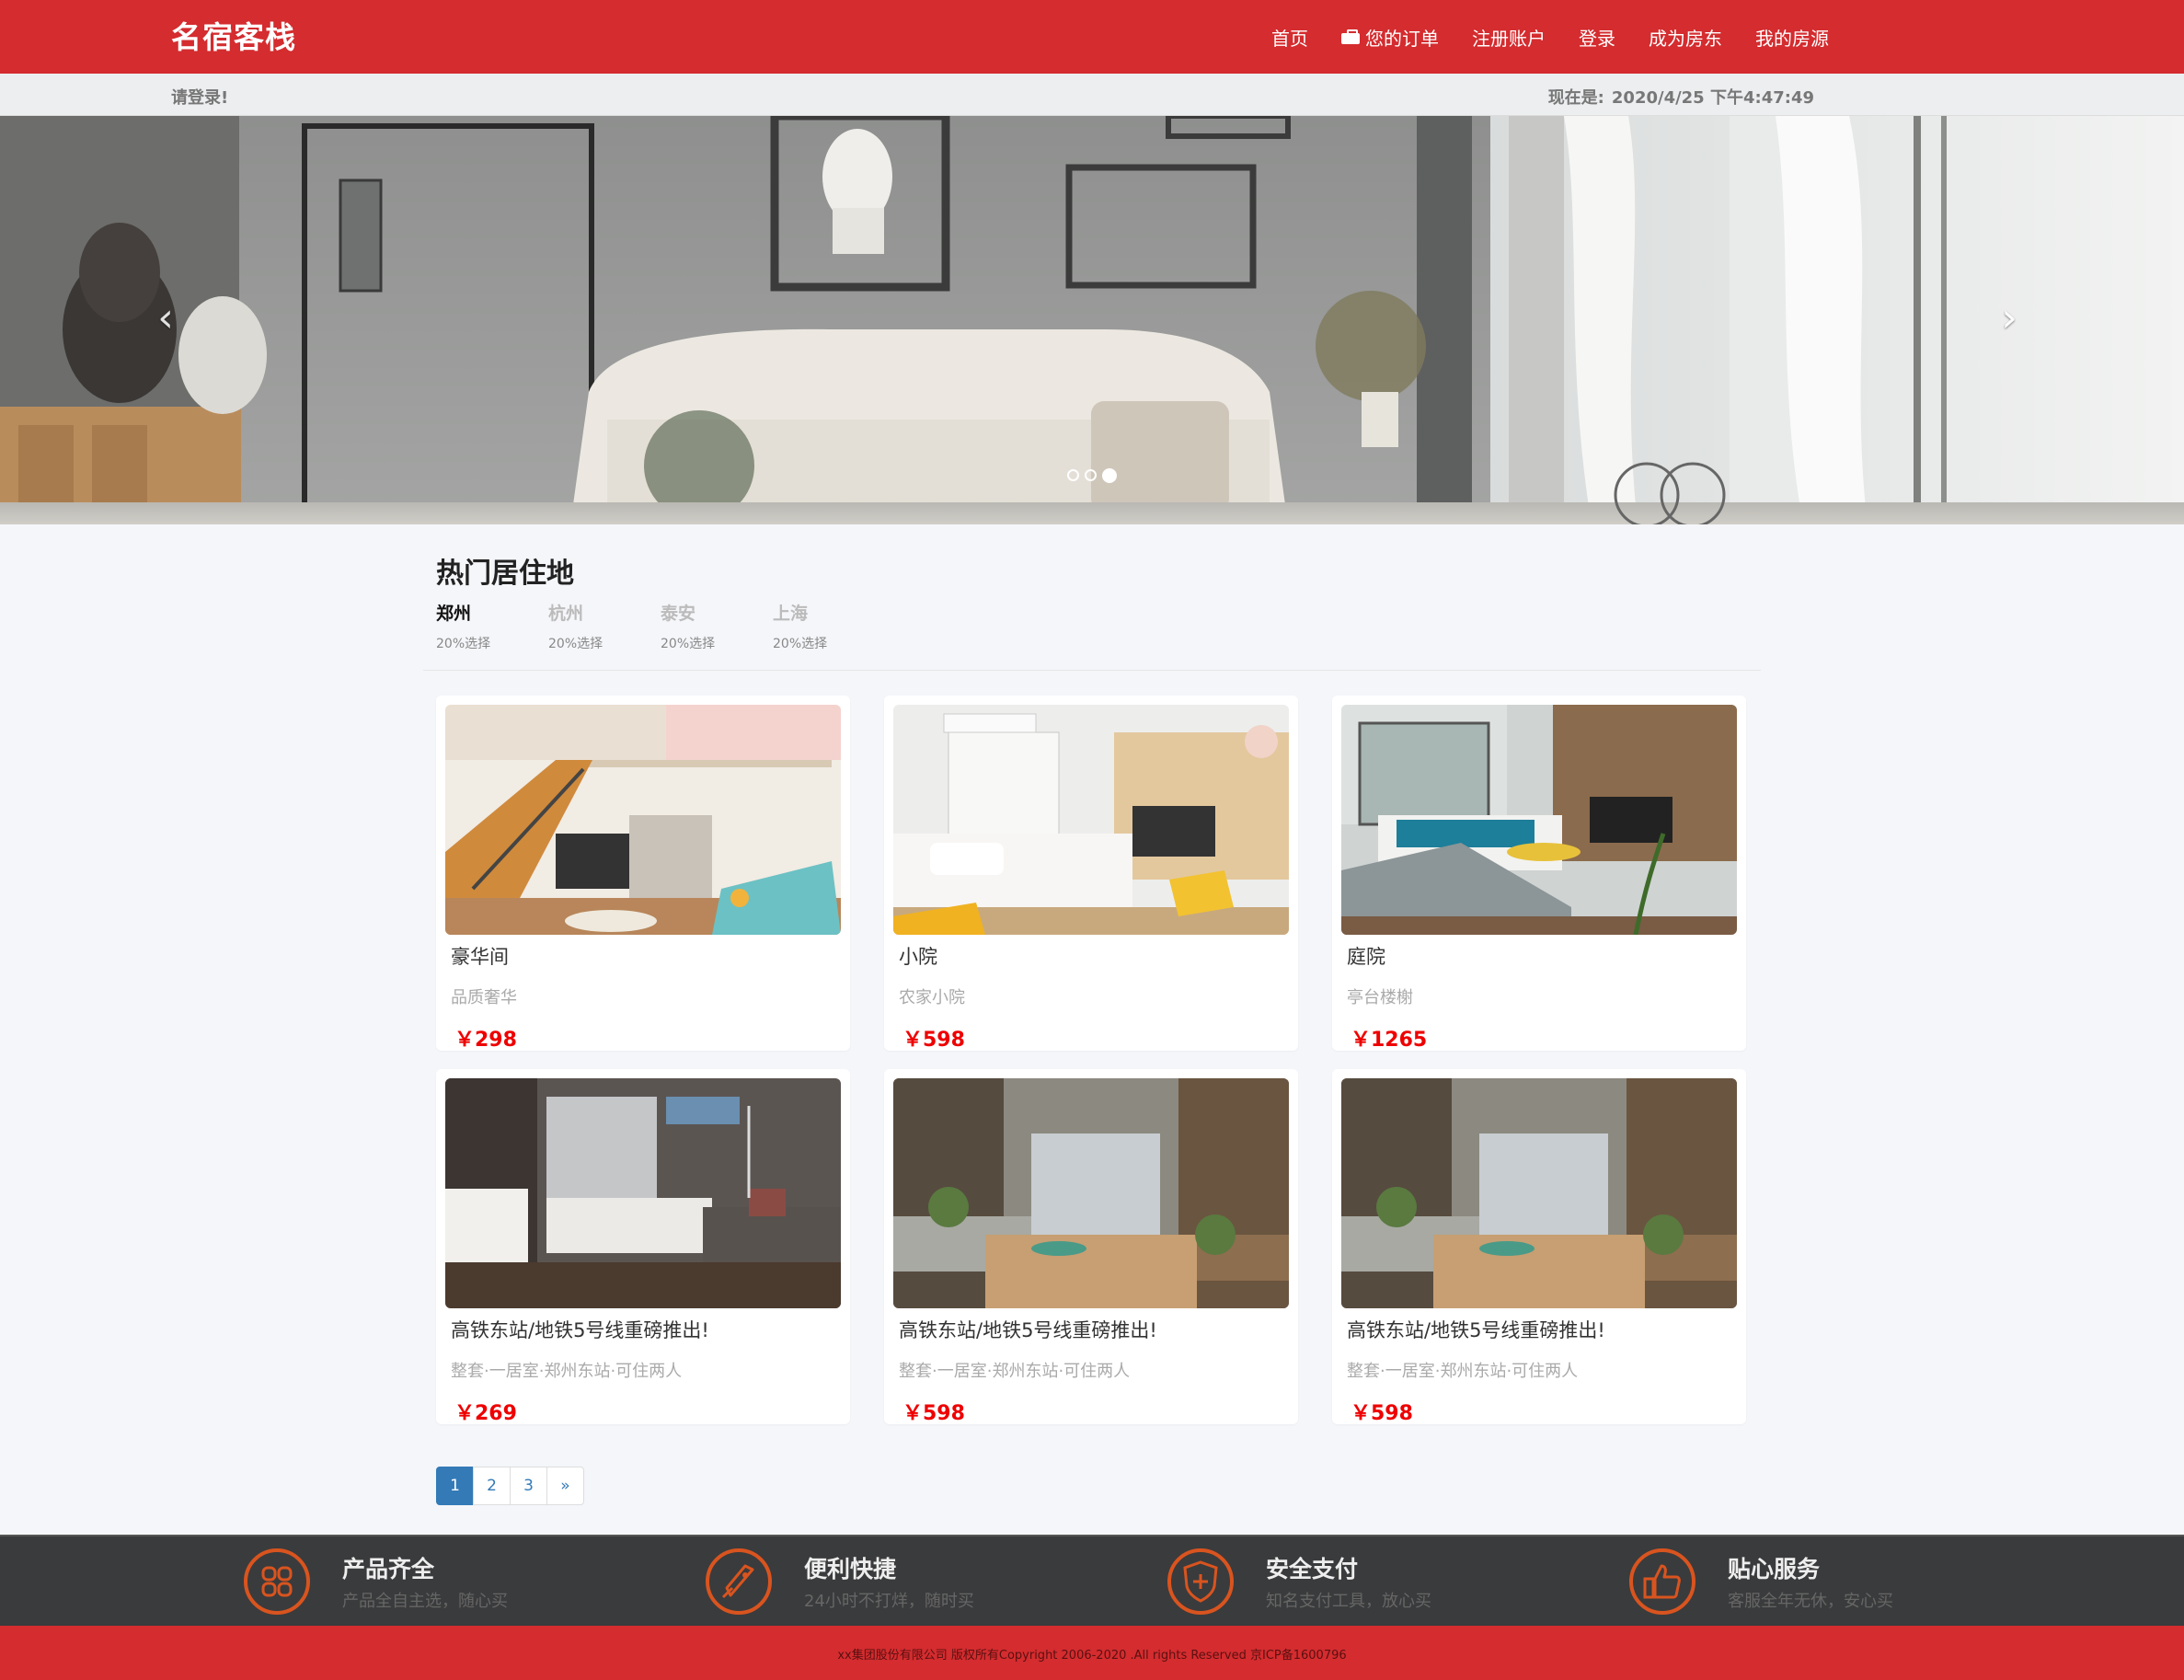 This screenshot has height=1680, width=2184. Describe the element at coordinates (480, 957) in the screenshot. I see `listing-title: 豪华间` at that location.